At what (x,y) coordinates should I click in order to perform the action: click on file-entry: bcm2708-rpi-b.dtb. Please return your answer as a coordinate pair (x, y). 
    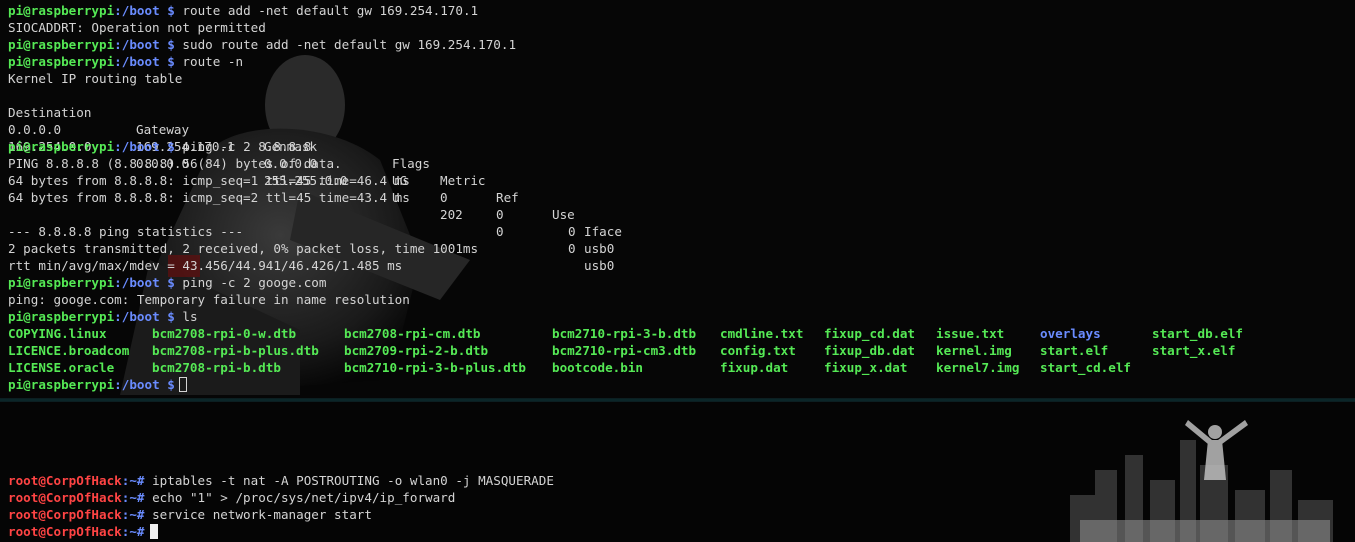
    Looking at the image, I should click on (216, 367).